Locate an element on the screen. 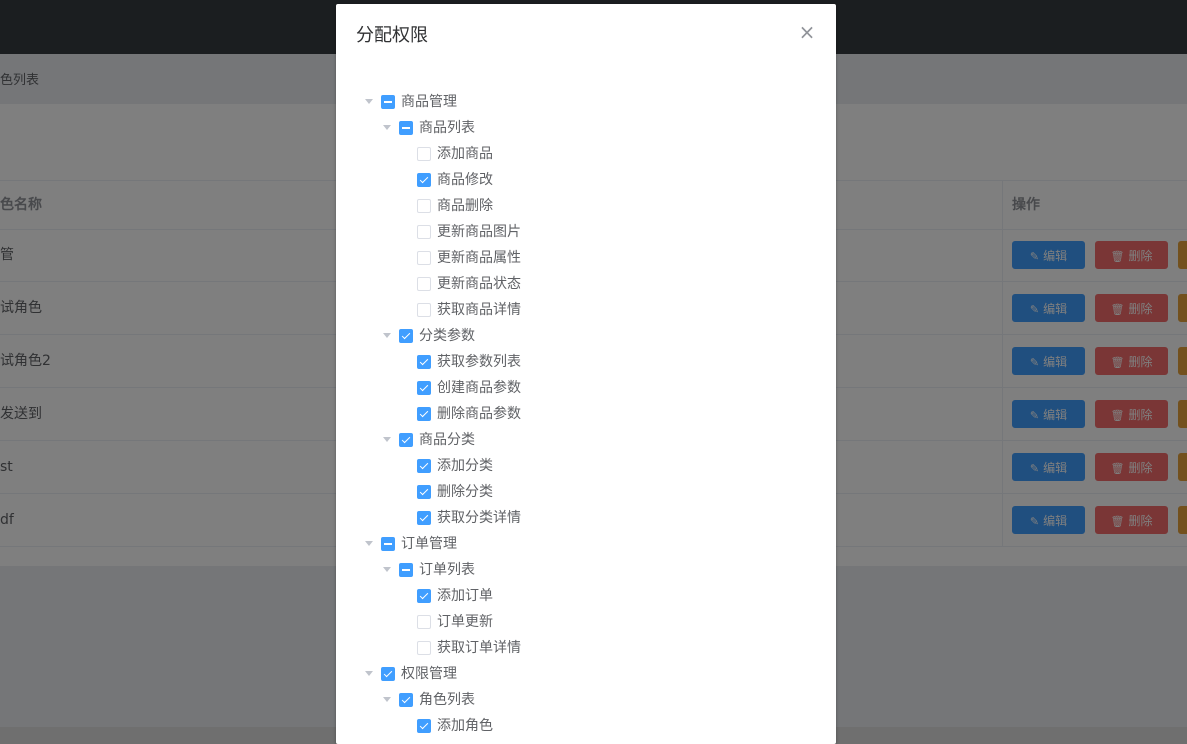  tree-node-label: 商品删除 is located at coordinates (465, 206).